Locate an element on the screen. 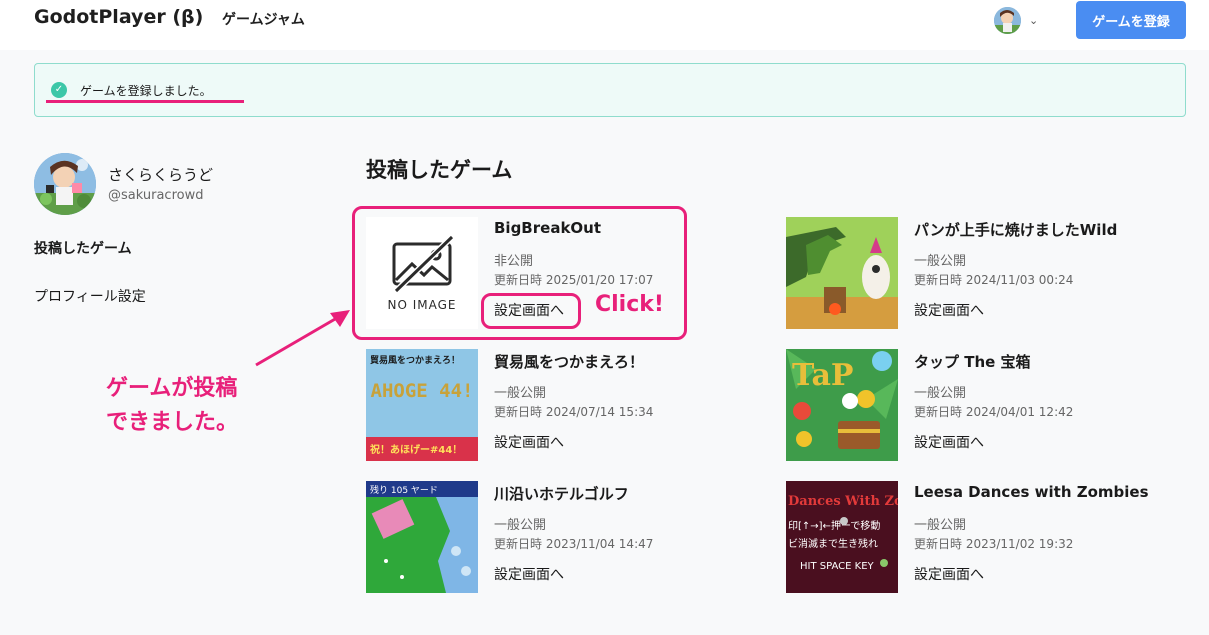  thumb-line2: 印[↑→]←押ーで移動 is located at coordinates (834, 525).